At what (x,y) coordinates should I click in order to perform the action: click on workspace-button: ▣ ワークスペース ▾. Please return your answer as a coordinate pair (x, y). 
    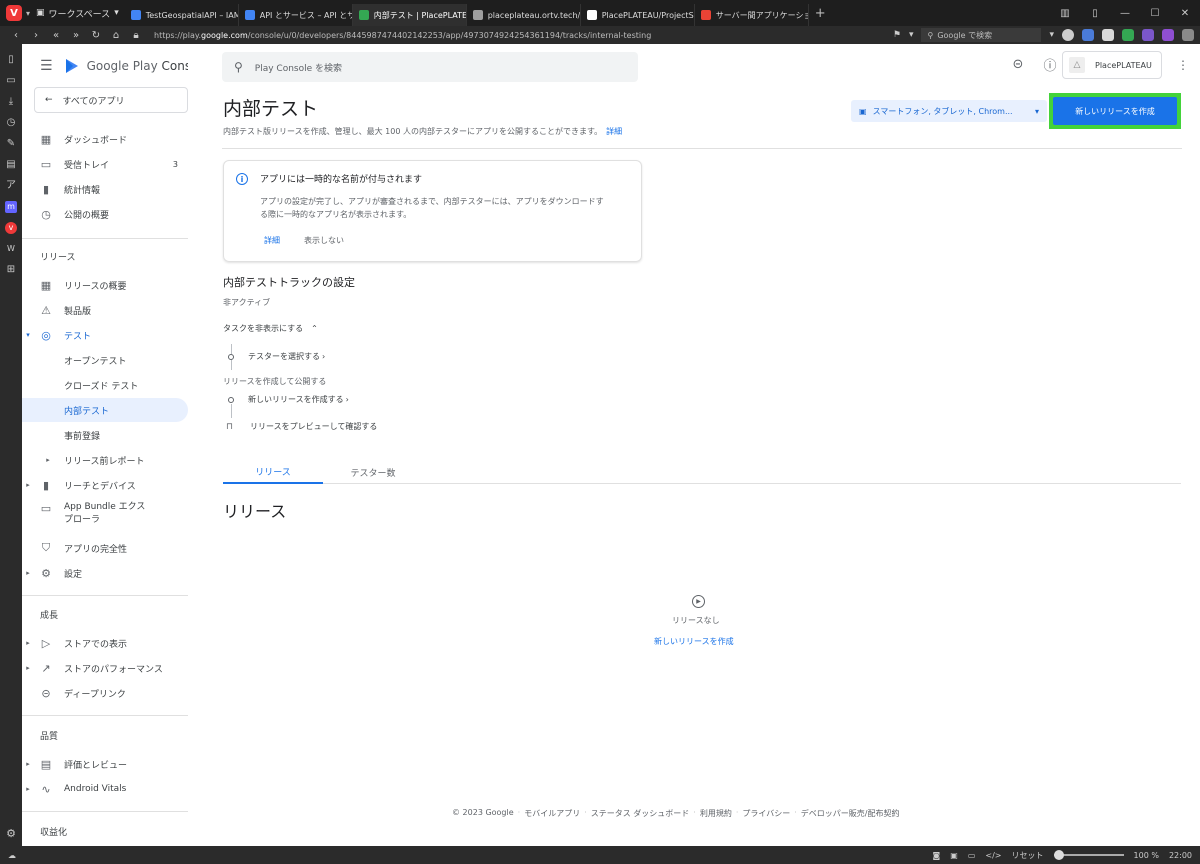
    Looking at the image, I should click on (77, 13).